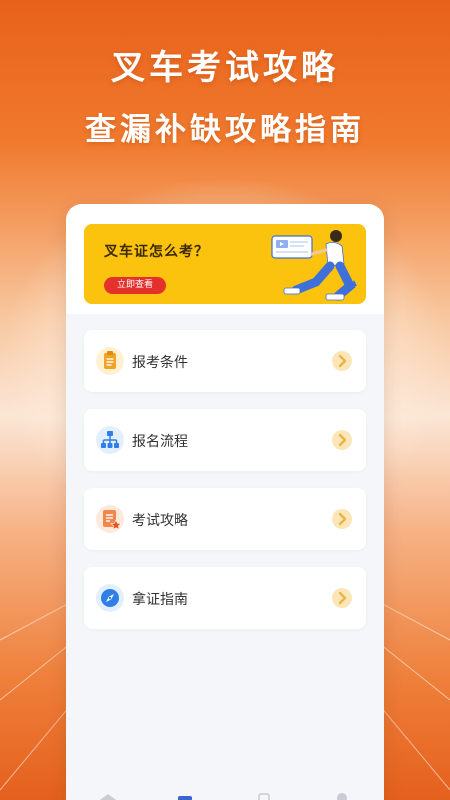  I want to click on menu-item-license-guide: 拿证指南, so click(225, 598).